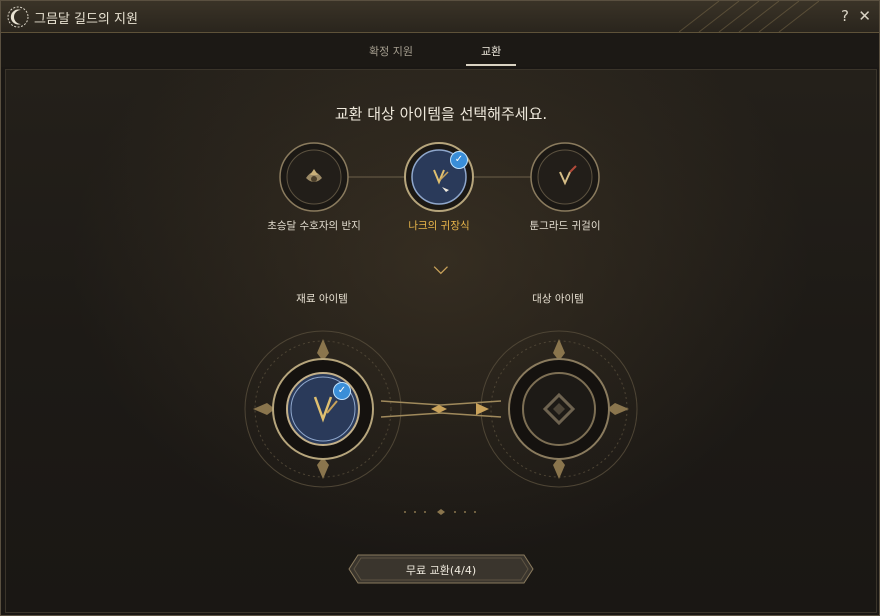 The image size is (880, 616). Describe the element at coordinates (845, 16) in the screenshot. I see `help-button: ?` at that location.